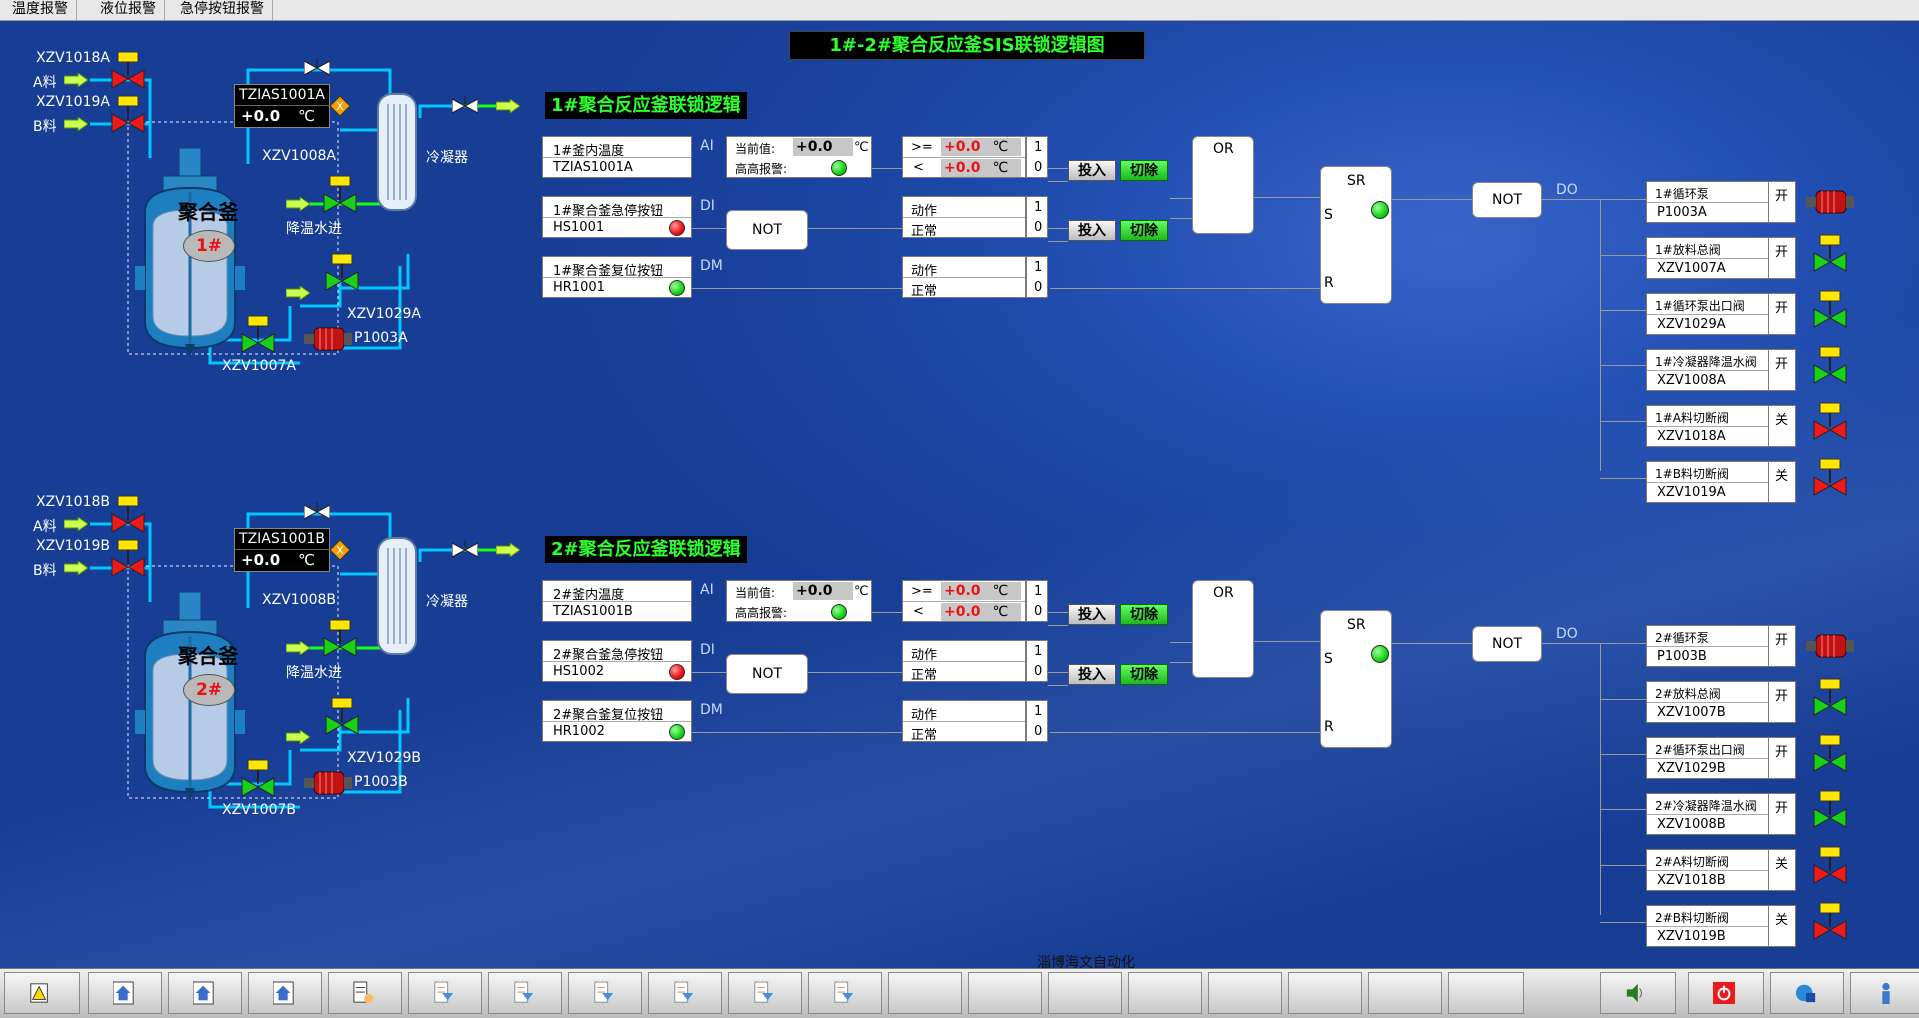 This screenshot has width=1919, height=1018. I want to click on home-icon, so click(203, 993).